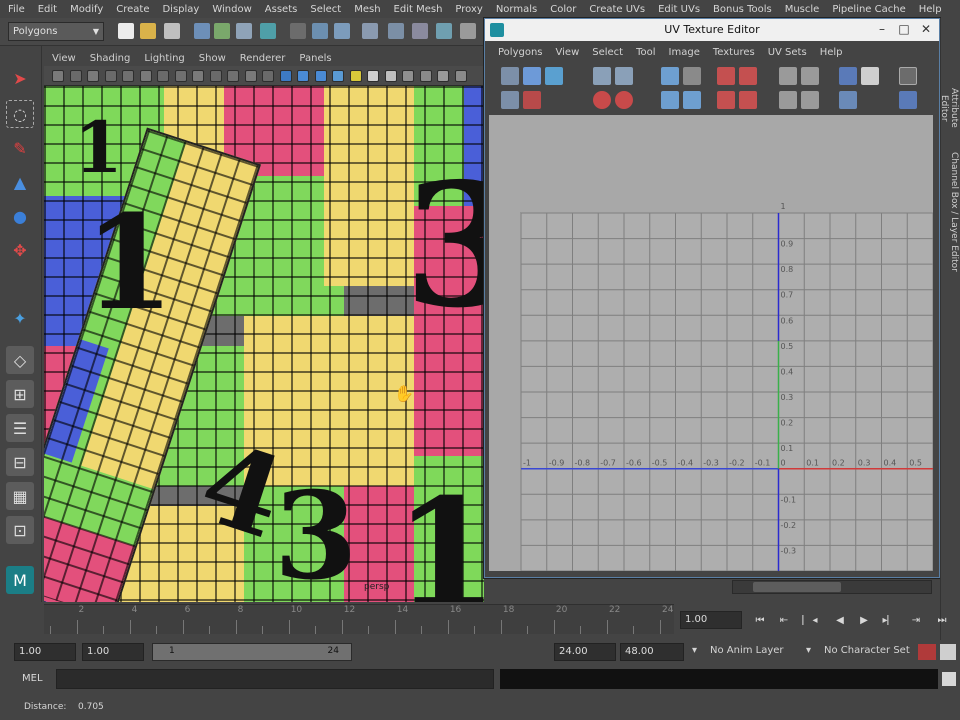 This screenshot has height=720, width=960. I want to click on command-language-label: MEL, so click(32, 678).